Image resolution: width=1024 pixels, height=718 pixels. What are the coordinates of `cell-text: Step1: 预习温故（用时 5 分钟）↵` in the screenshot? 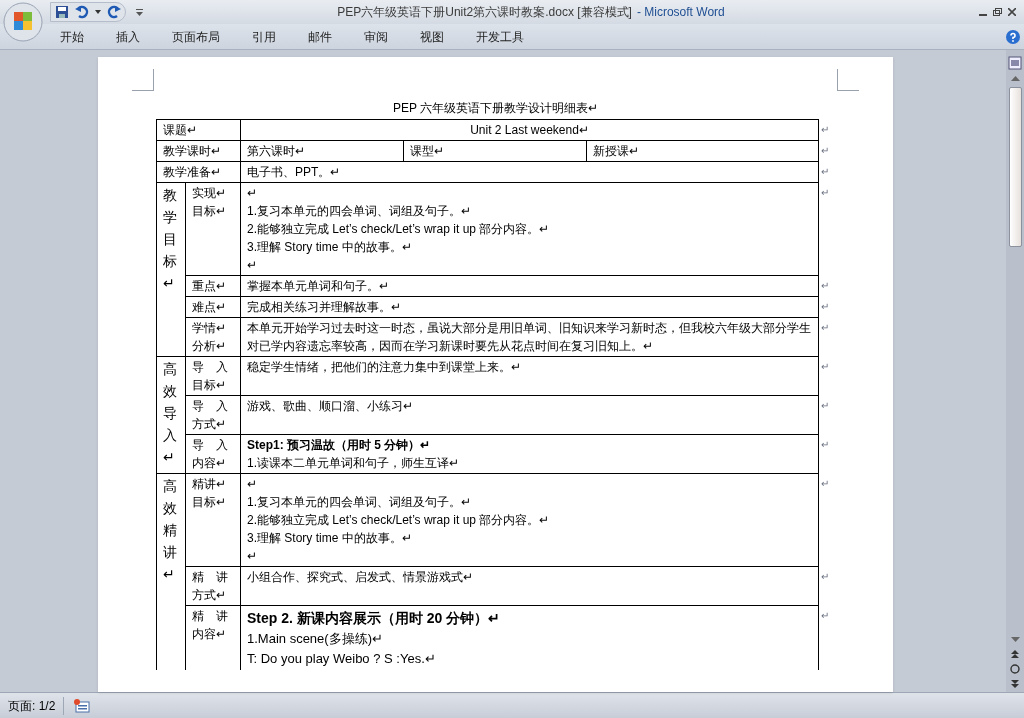 It's located at (339, 445).